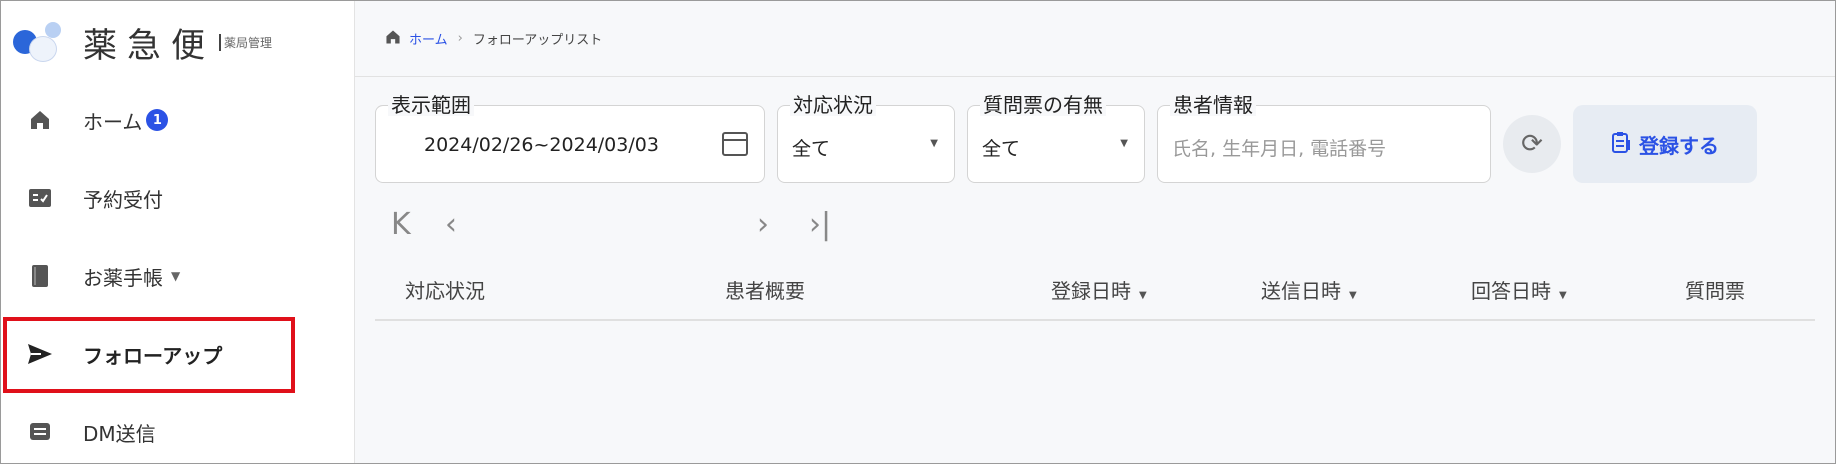 The height and width of the screenshot is (464, 1836). What do you see at coordinates (149, 355) in the screenshot?
I see `highlight-box` at bounding box center [149, 355].